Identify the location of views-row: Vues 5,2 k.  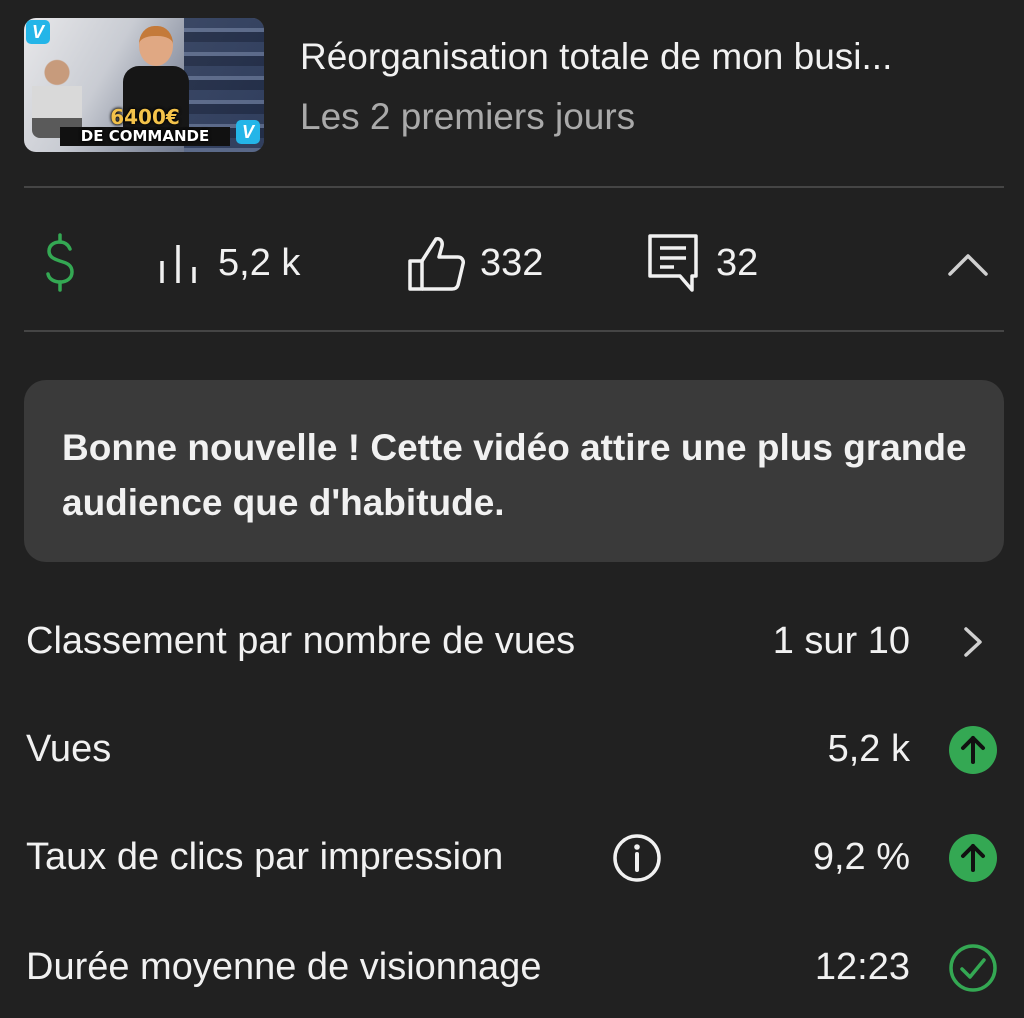
(514, 750).